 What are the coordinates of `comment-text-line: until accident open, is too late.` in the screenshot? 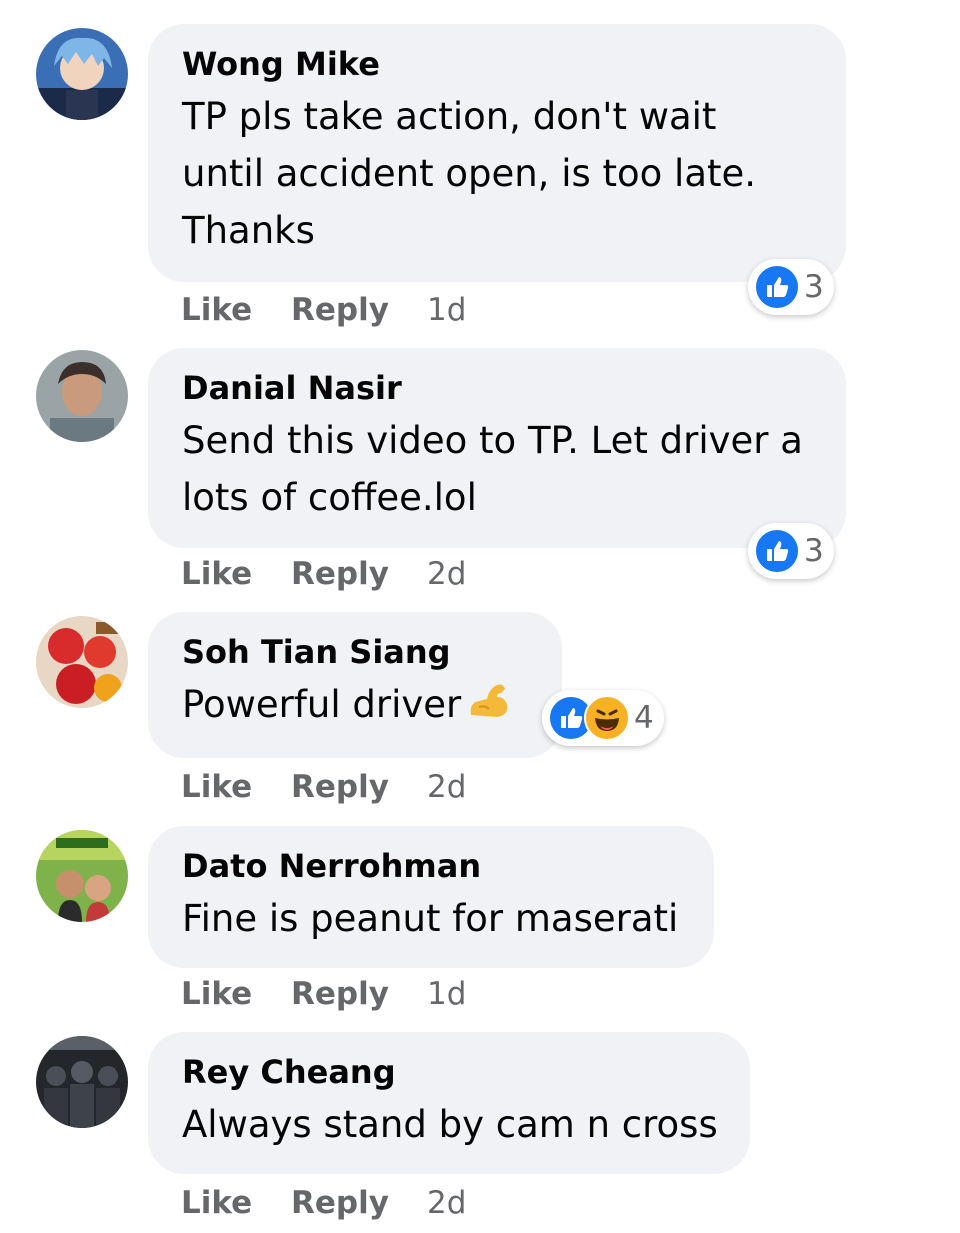 It's located at (469, 173).